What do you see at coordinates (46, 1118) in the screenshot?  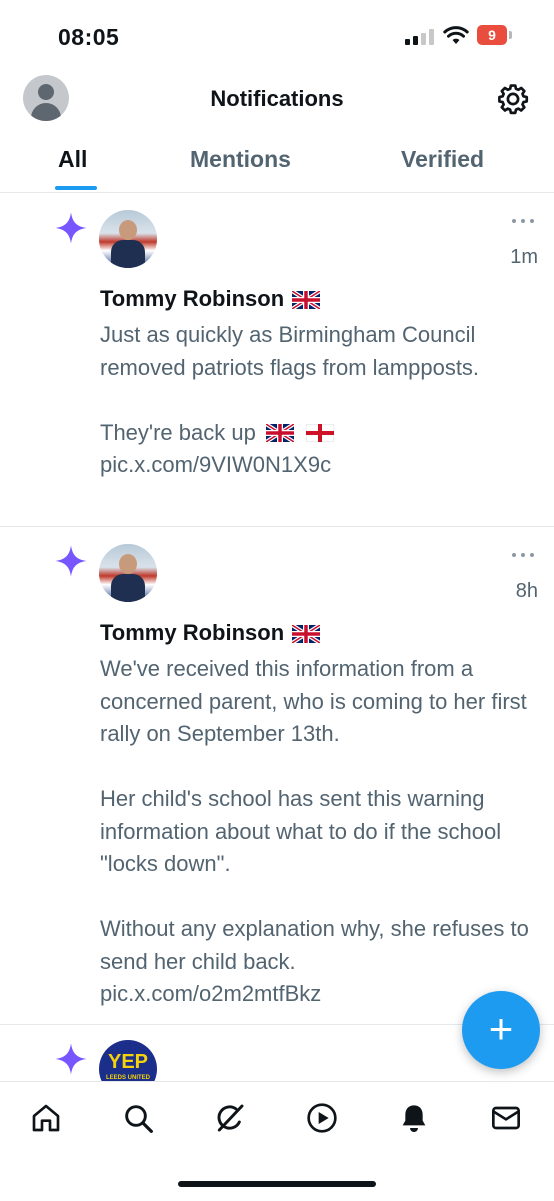 I see `home-icon` at bounding box center [46, 1118].